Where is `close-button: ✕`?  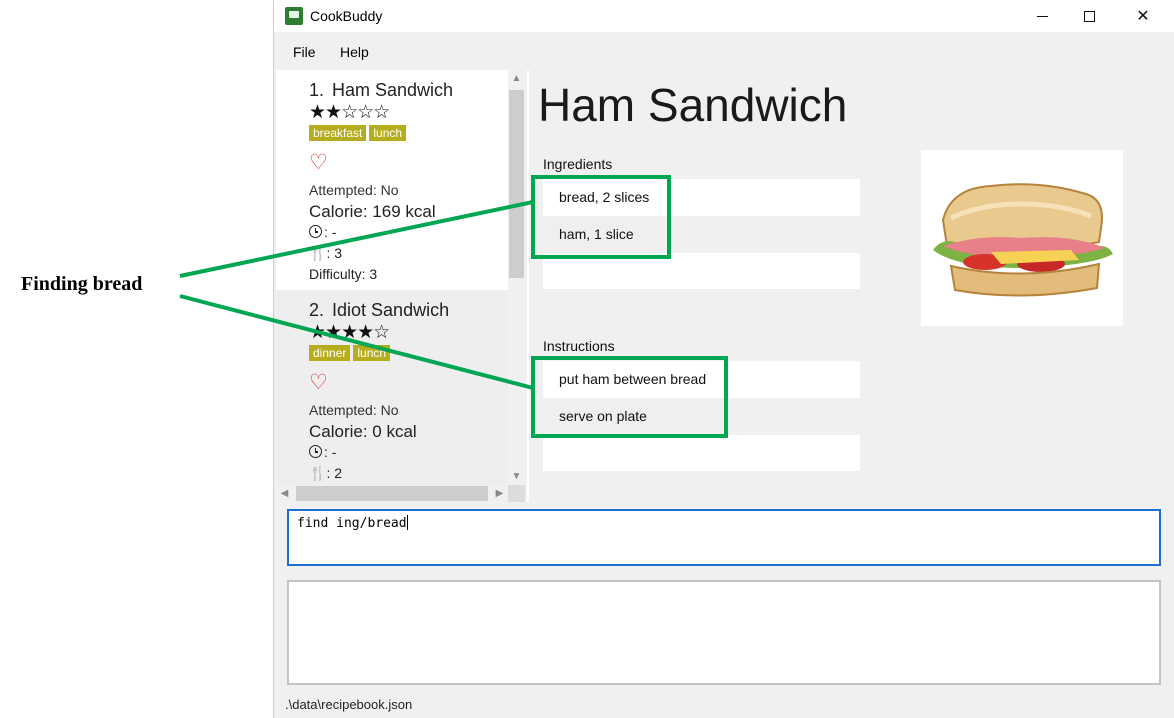
close-button: ✕ is located at coordinates (1143, 16).